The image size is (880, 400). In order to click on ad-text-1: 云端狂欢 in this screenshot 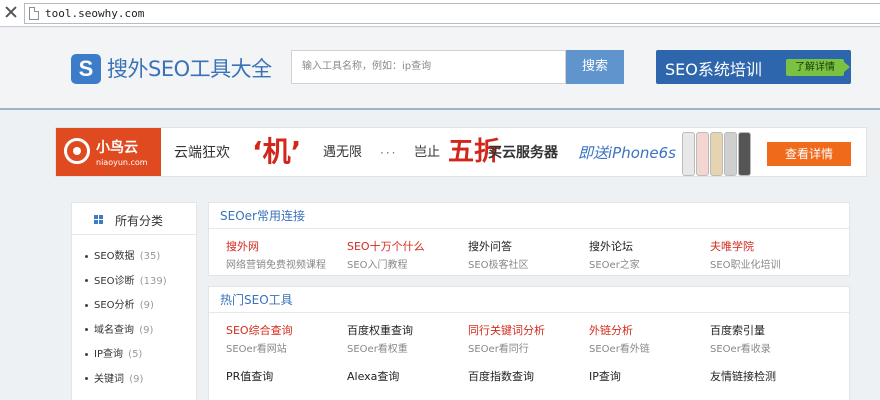, I will do `click(202, 153)`.